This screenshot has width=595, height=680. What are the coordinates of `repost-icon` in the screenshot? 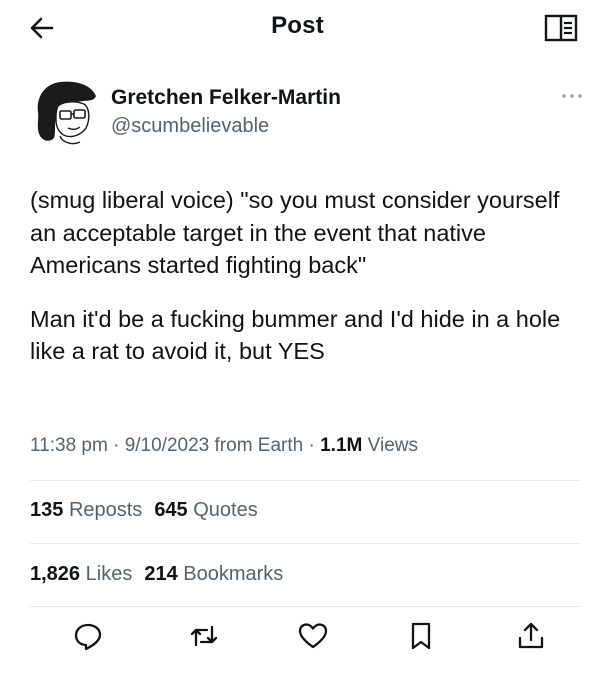 It's located at (204, 636).